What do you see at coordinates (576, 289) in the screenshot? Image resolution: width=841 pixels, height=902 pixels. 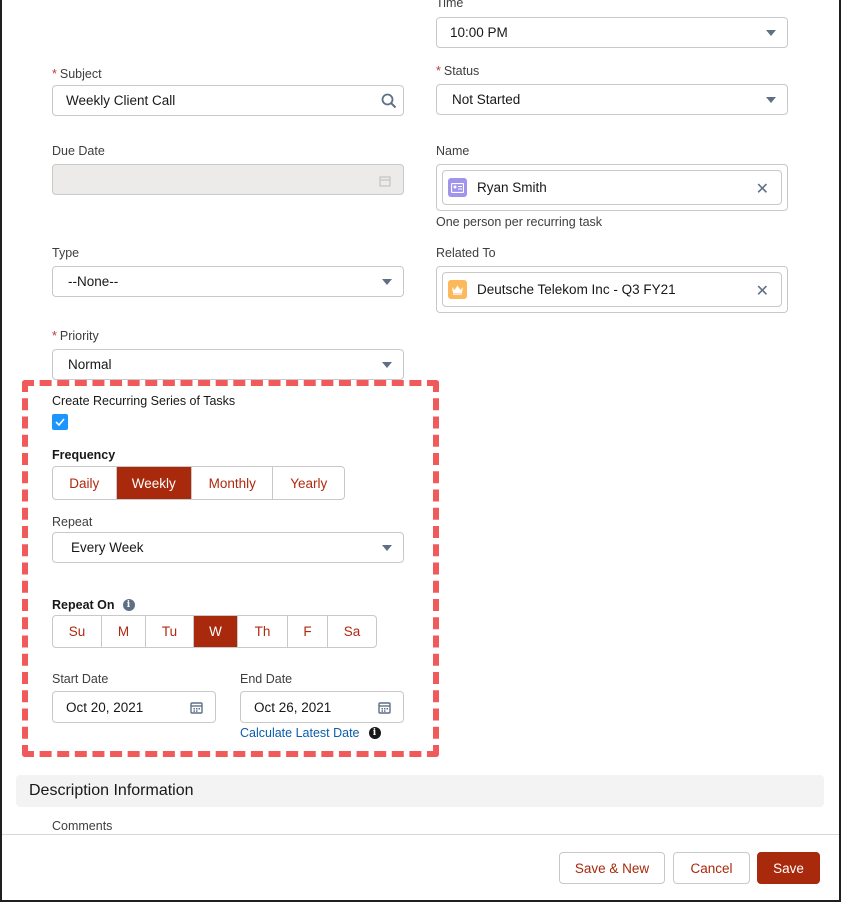 I see `related-to-value: Deutsche Telekom Inc - Q3 FY21` at bounding box center [576, 289].